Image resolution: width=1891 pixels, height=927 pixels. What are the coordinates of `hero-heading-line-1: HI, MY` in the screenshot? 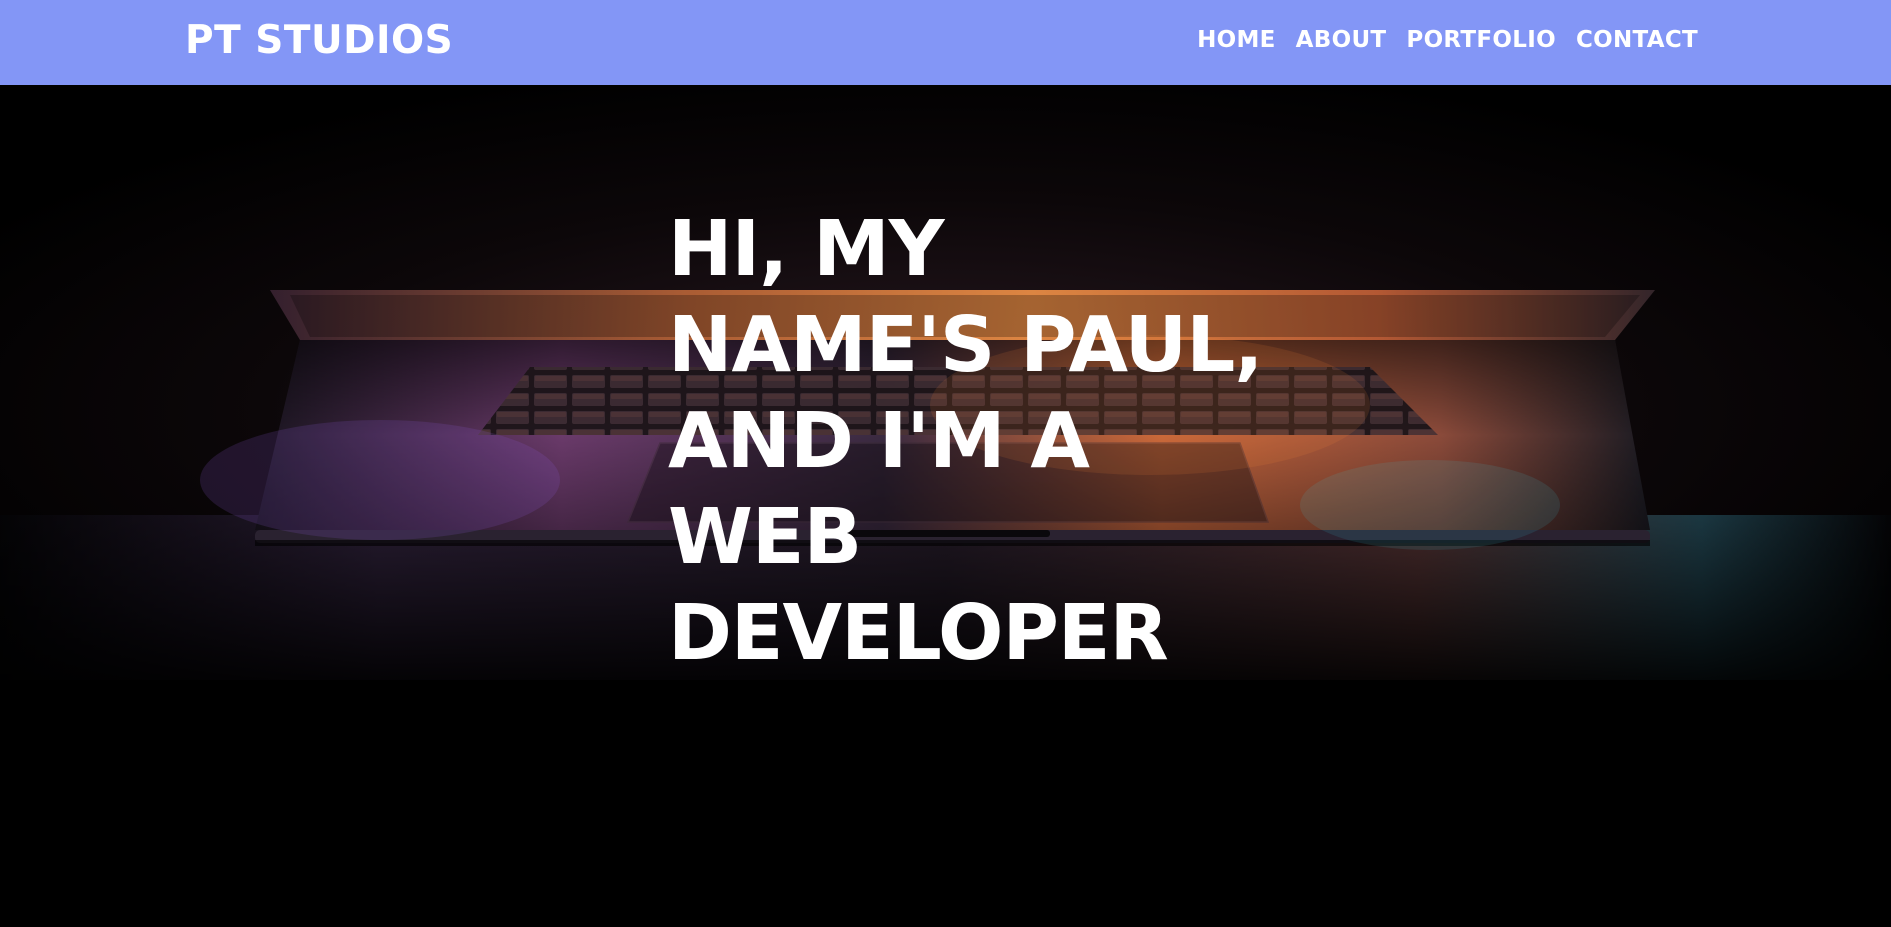 It's located at (806, 249).